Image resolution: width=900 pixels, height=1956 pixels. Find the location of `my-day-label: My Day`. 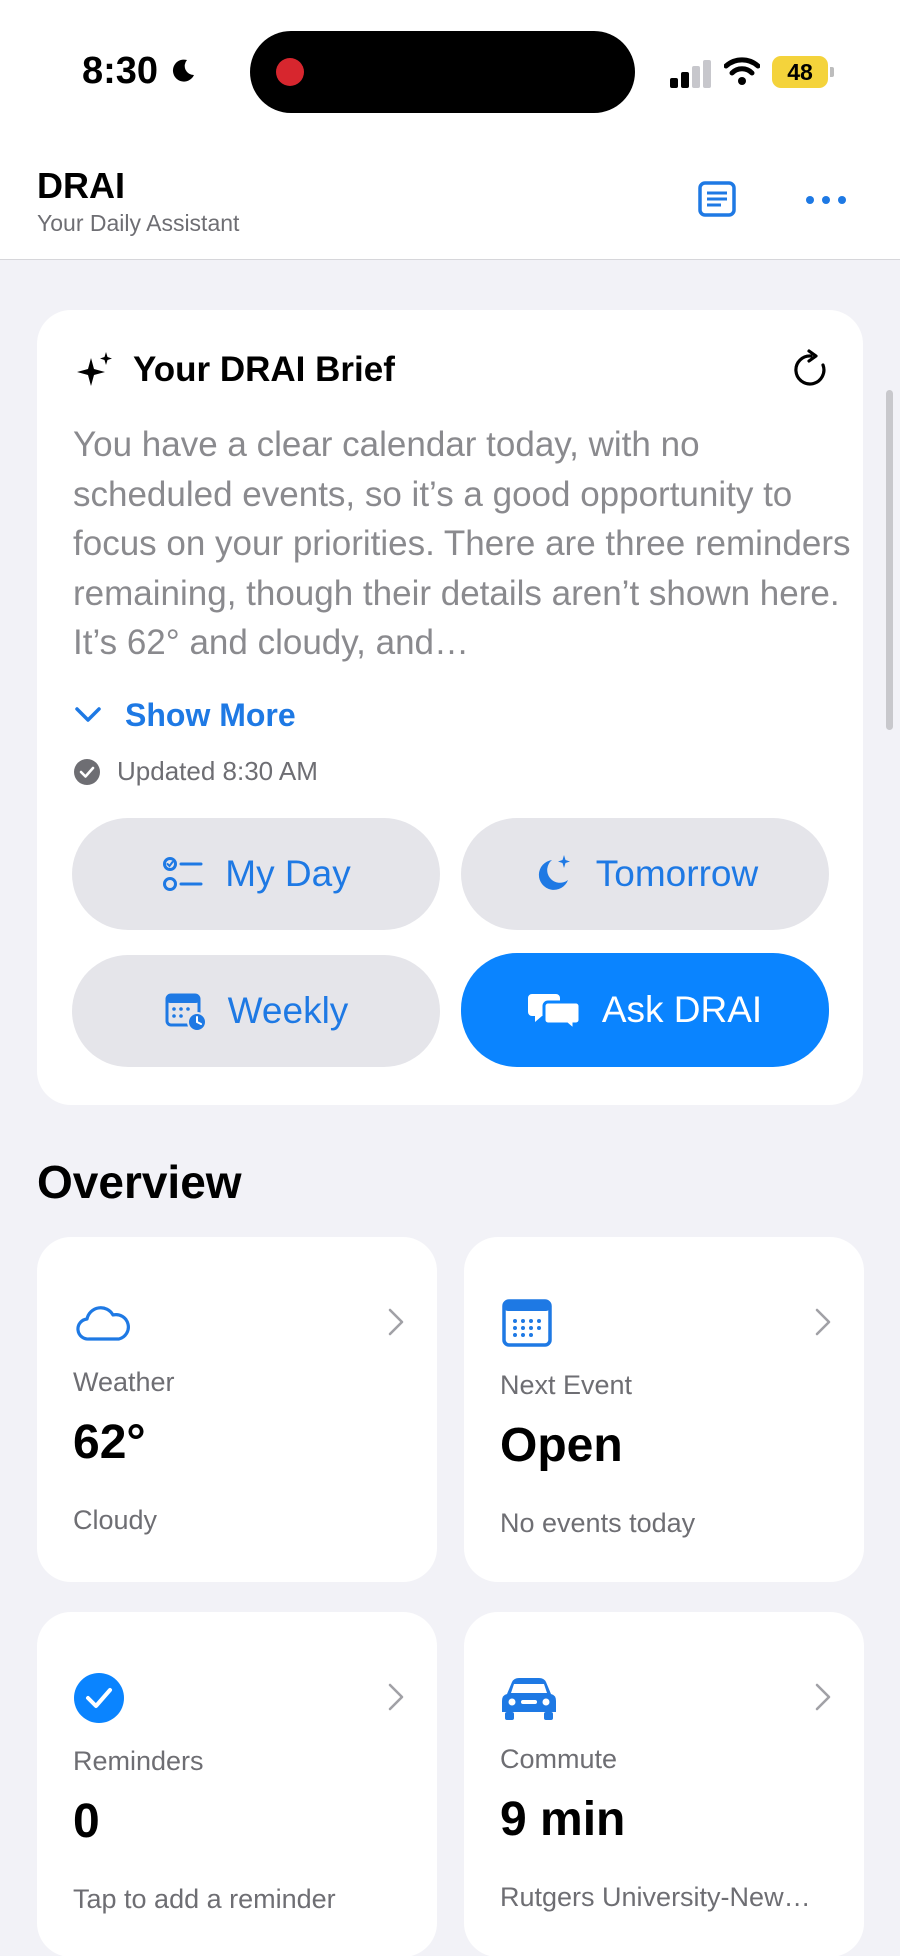

my-day-label: My Day is located at coordinates (288, 873).